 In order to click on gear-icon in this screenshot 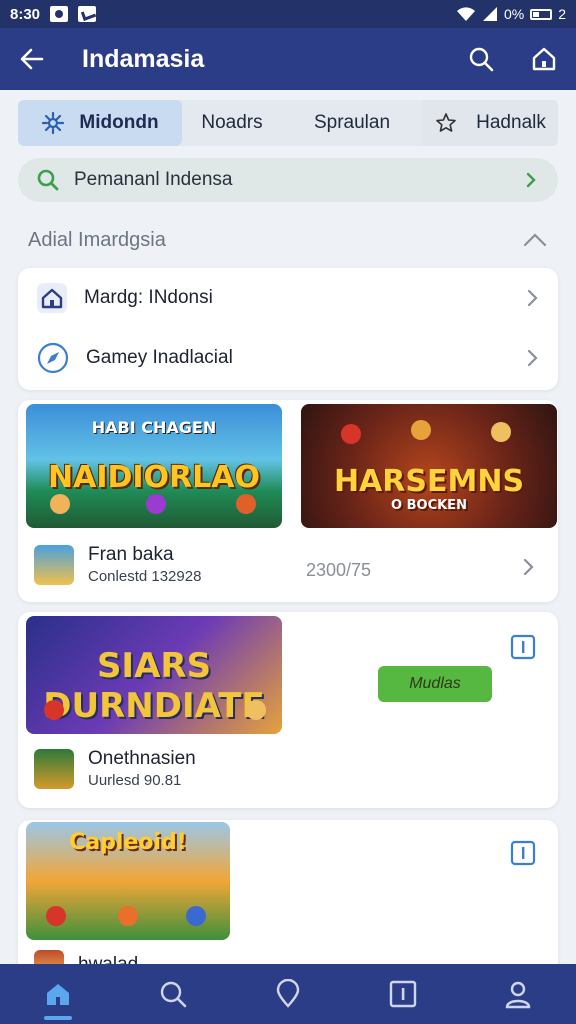, I will do `click(53, 123)`.